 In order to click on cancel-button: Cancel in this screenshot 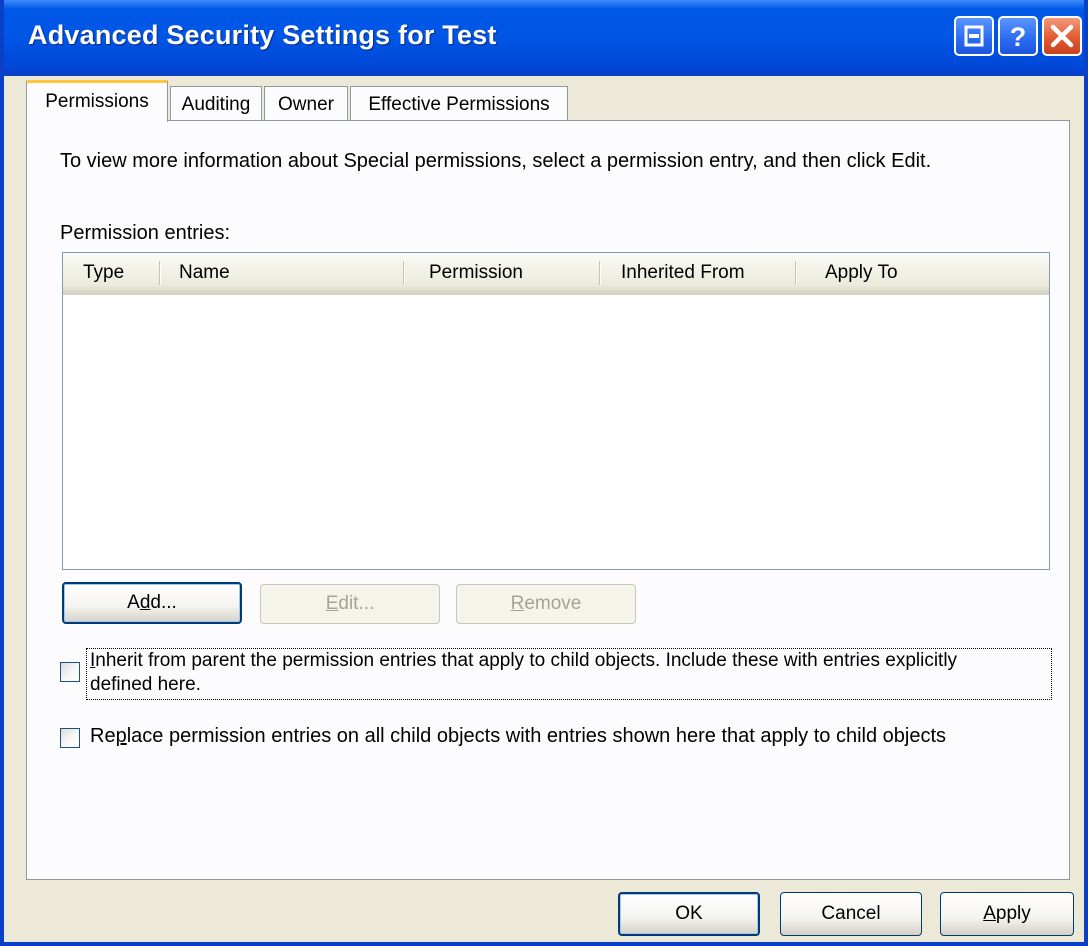, I will do `click(851, 914)`.